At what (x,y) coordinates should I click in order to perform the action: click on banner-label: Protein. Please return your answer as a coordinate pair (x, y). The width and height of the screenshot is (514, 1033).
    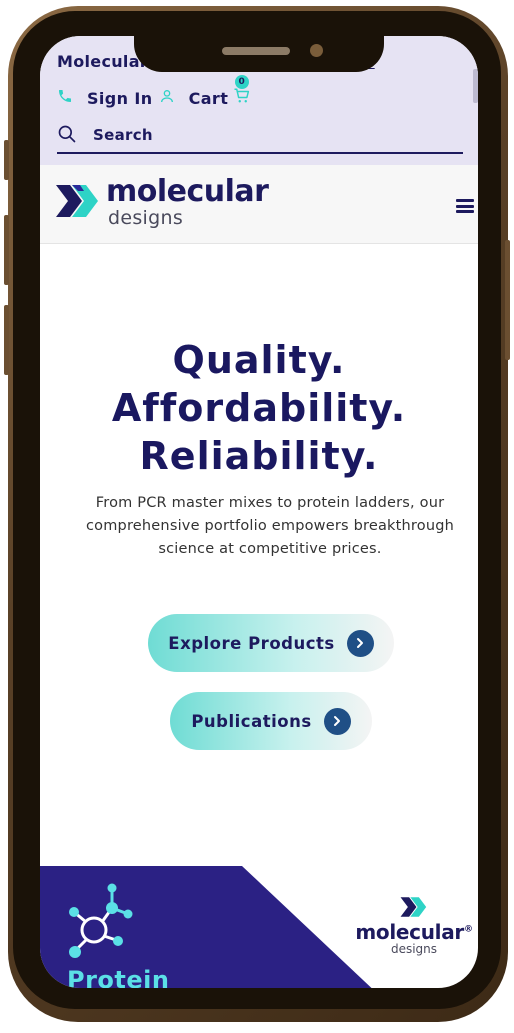
    Looking at the image, I should click on (118, 977).